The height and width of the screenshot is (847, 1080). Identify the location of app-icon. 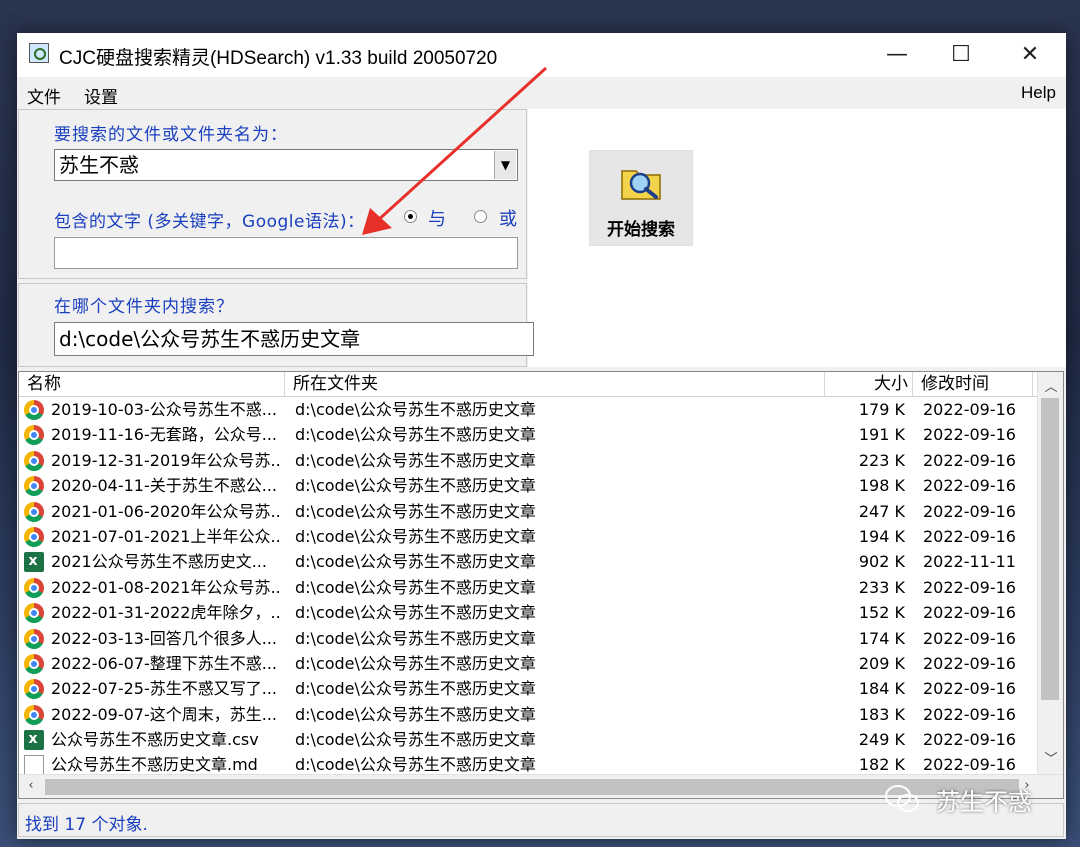
(39, 53).